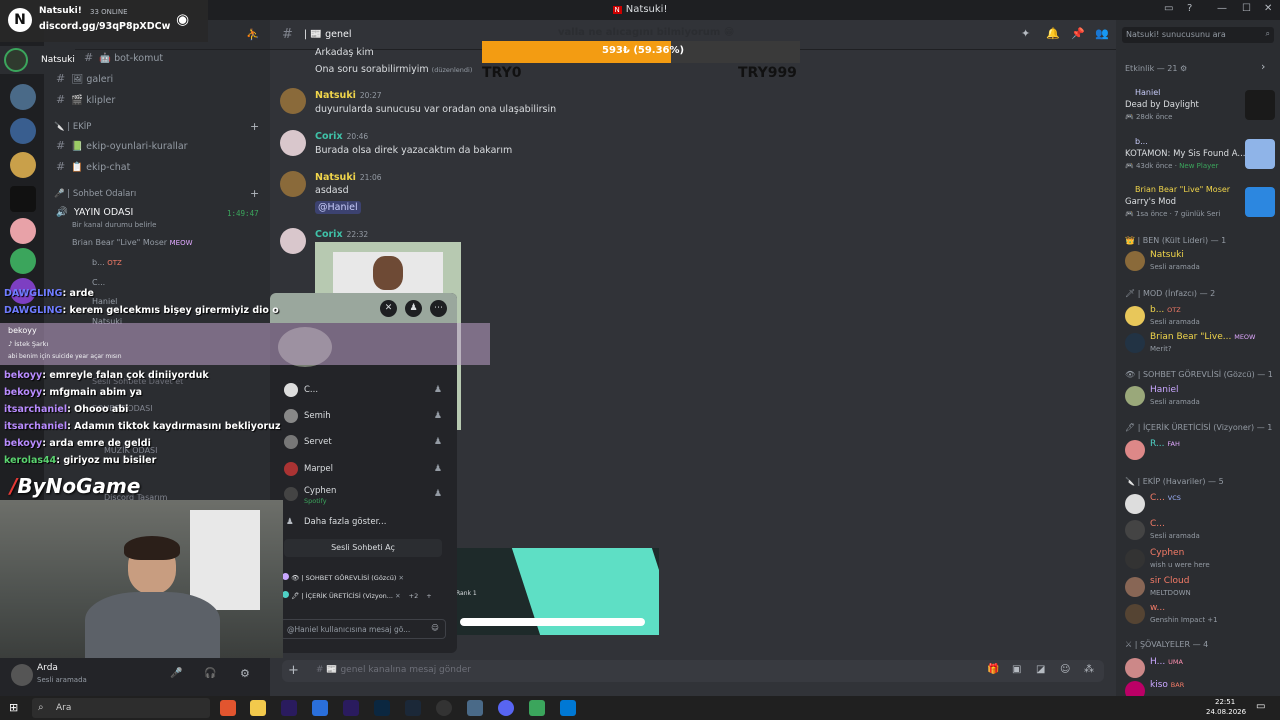 The width and height of the screenshot is (1280, 720). What do you see at coordinates (388, 308) in the screenshot?
I see `close-icon: ✕` at bounding box center [388, 308].